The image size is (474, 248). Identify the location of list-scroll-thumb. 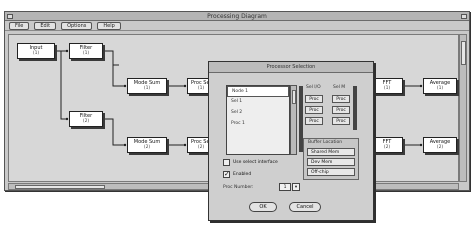
(294, 97).